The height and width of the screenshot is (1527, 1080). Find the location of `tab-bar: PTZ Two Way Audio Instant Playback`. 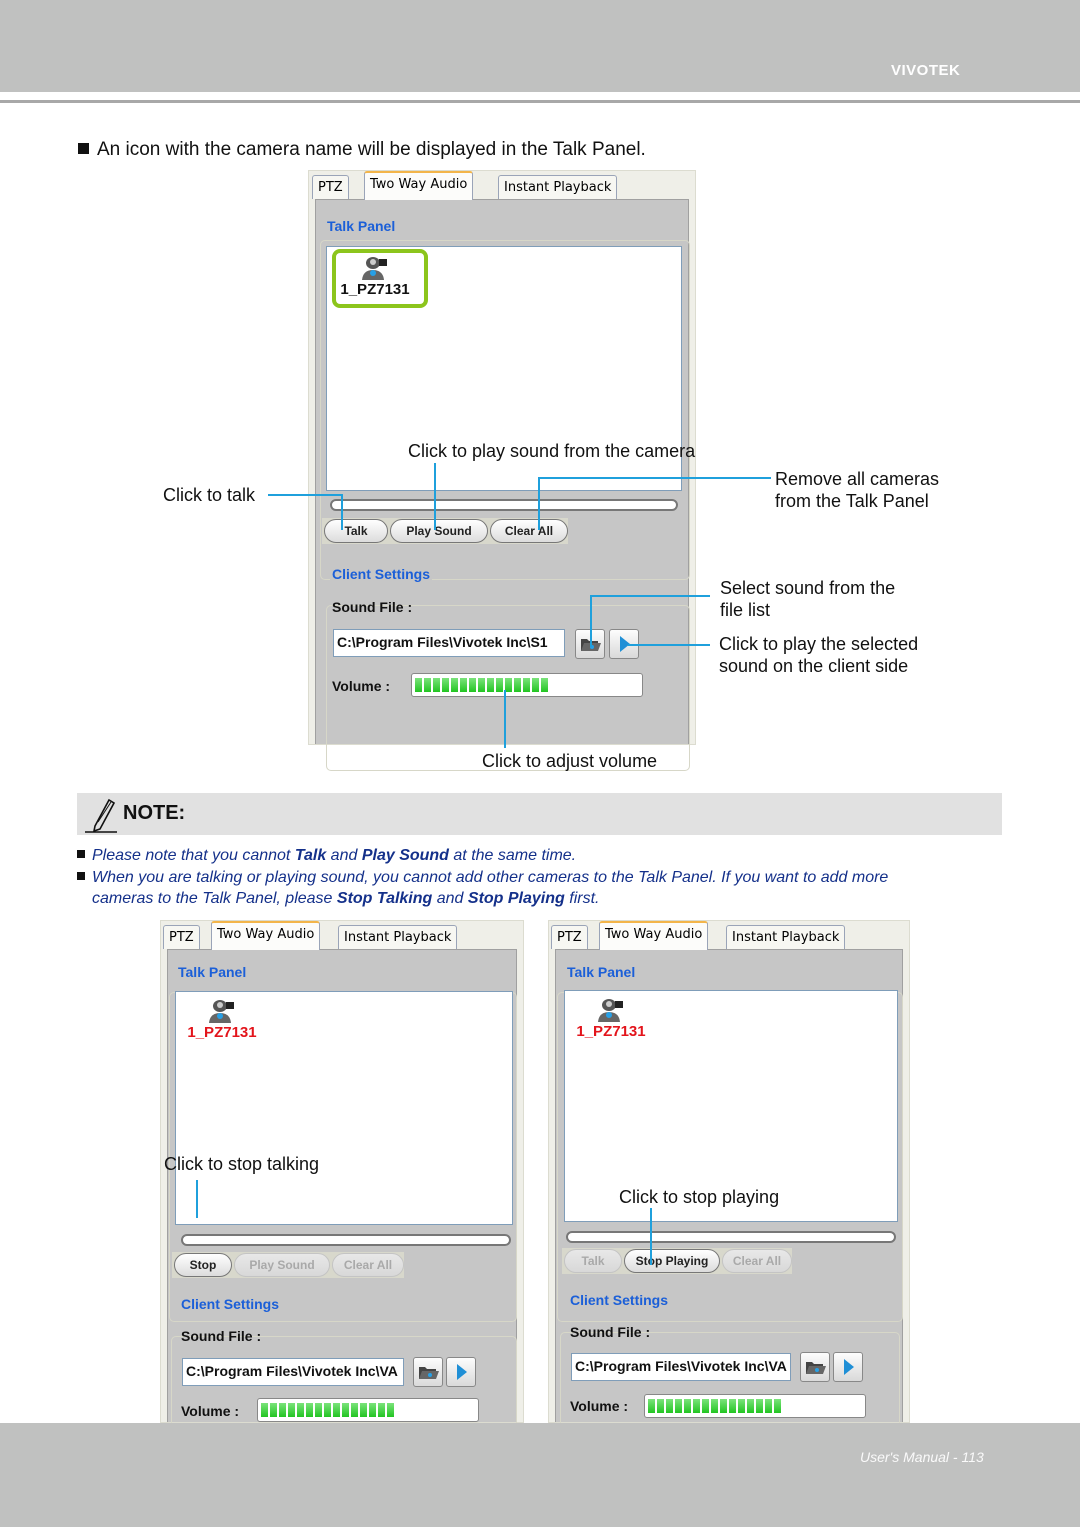

tab-bar: PTZ Two Way Audio Instant Playback is located at coordinates (502, 186).